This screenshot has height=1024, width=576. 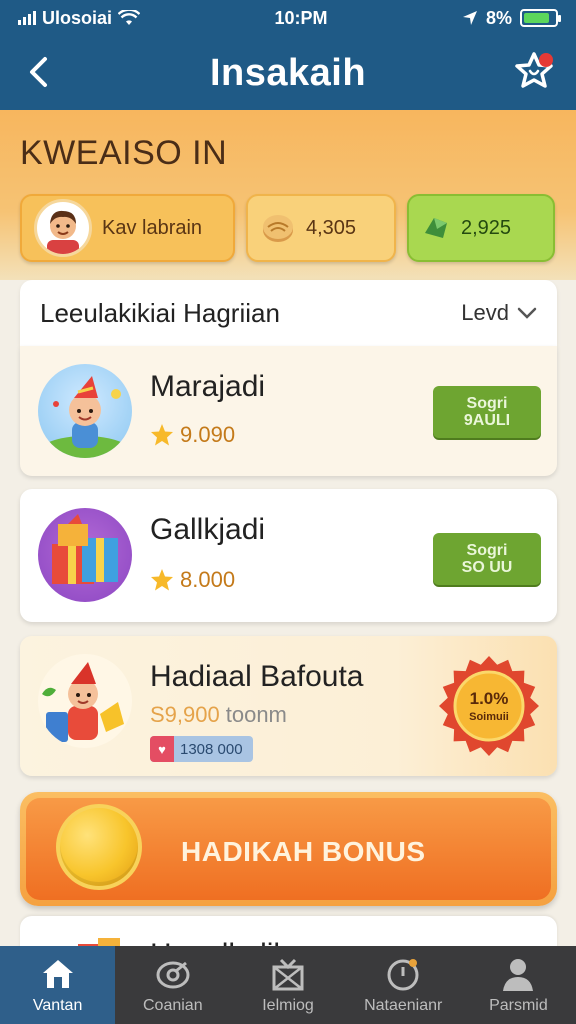 What do you see at coordinates (489, 698) in the screenshot?
I see `badge-line1: 1.0%` at bounding box center [489, 698].